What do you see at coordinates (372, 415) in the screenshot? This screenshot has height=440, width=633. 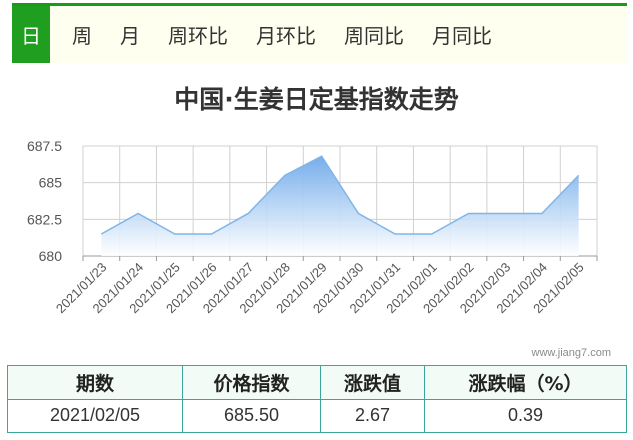 I see `cell-change-value: 2.67` at bounding box center [372, 415].